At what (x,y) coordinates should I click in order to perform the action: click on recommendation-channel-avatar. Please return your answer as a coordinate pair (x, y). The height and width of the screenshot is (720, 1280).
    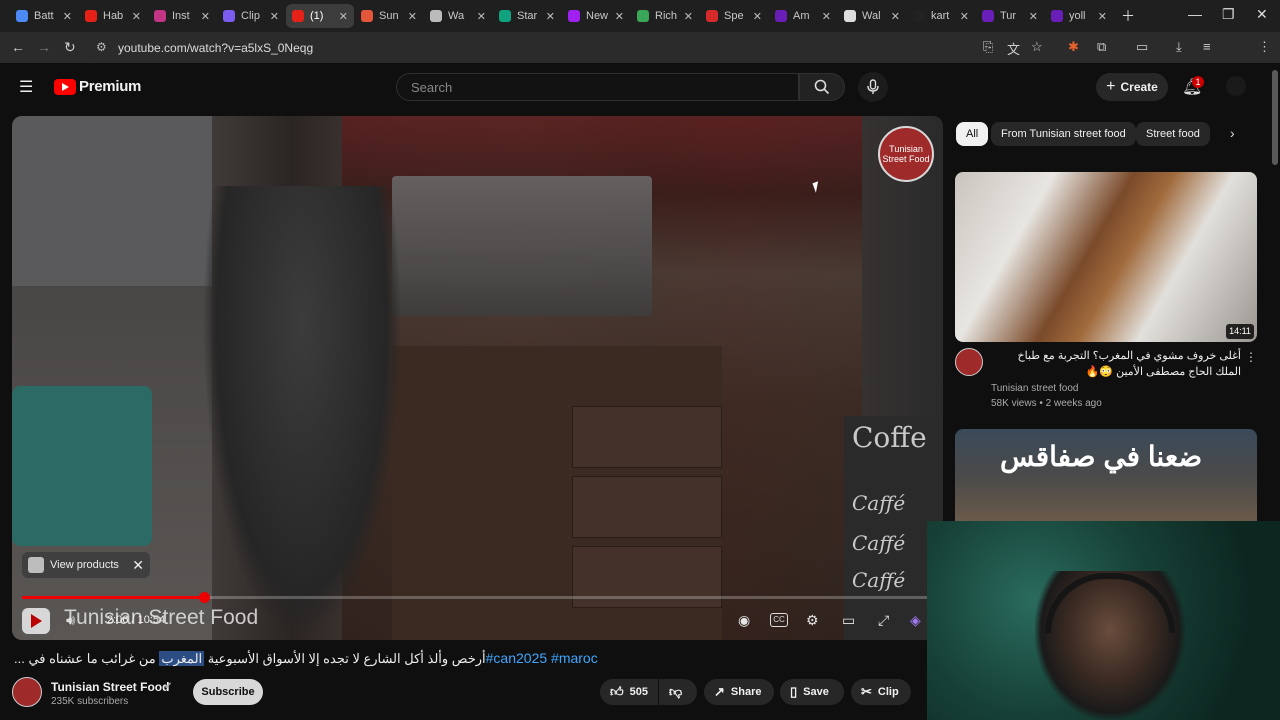
    Looking at the image, I should click on (969, 362).